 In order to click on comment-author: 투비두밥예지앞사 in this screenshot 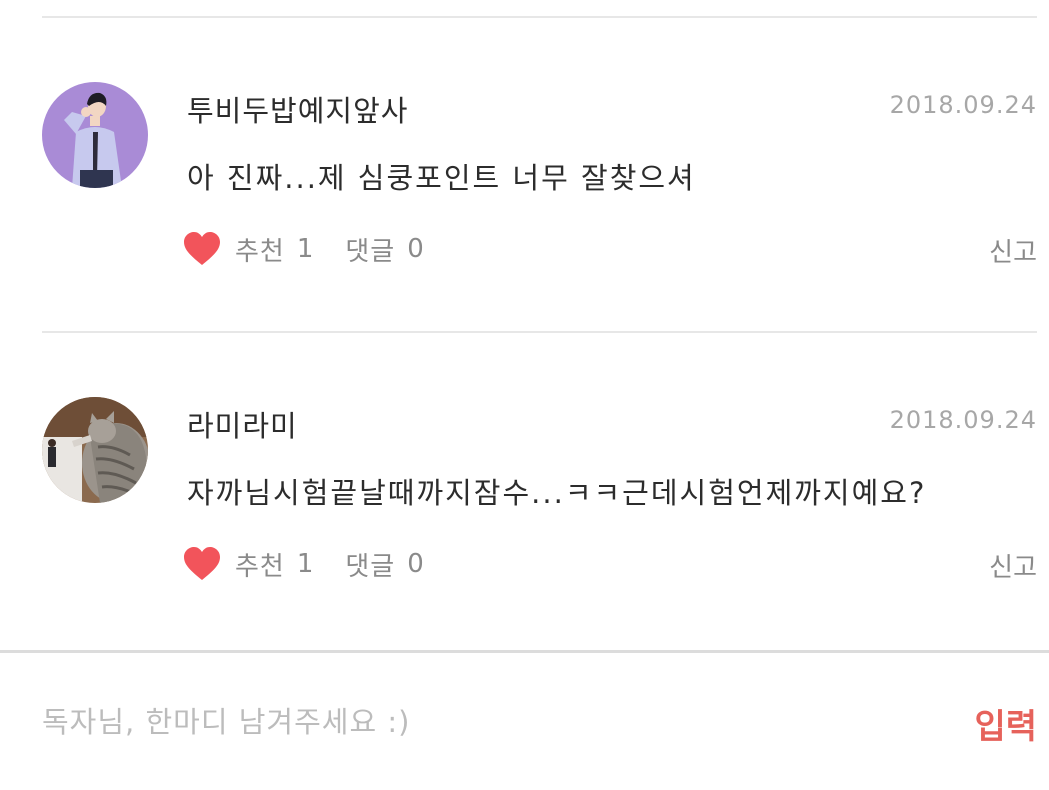, I will do `click(298, 111)`.